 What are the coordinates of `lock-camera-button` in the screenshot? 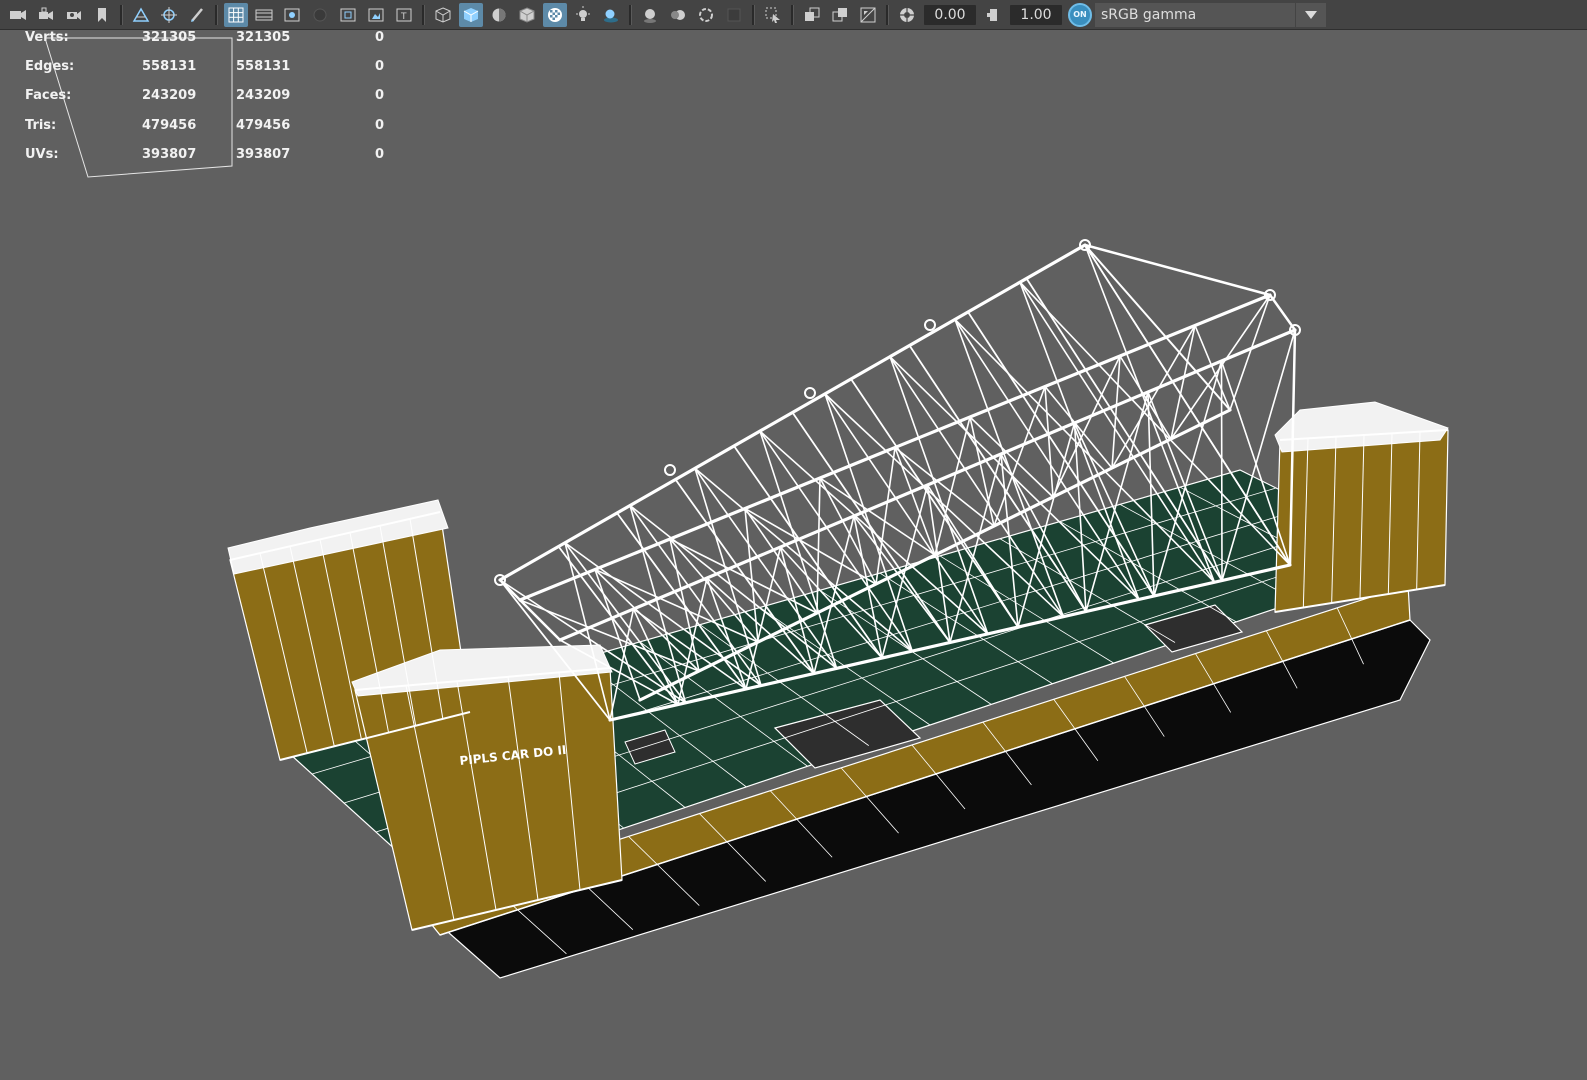 It's located at (46, 15).